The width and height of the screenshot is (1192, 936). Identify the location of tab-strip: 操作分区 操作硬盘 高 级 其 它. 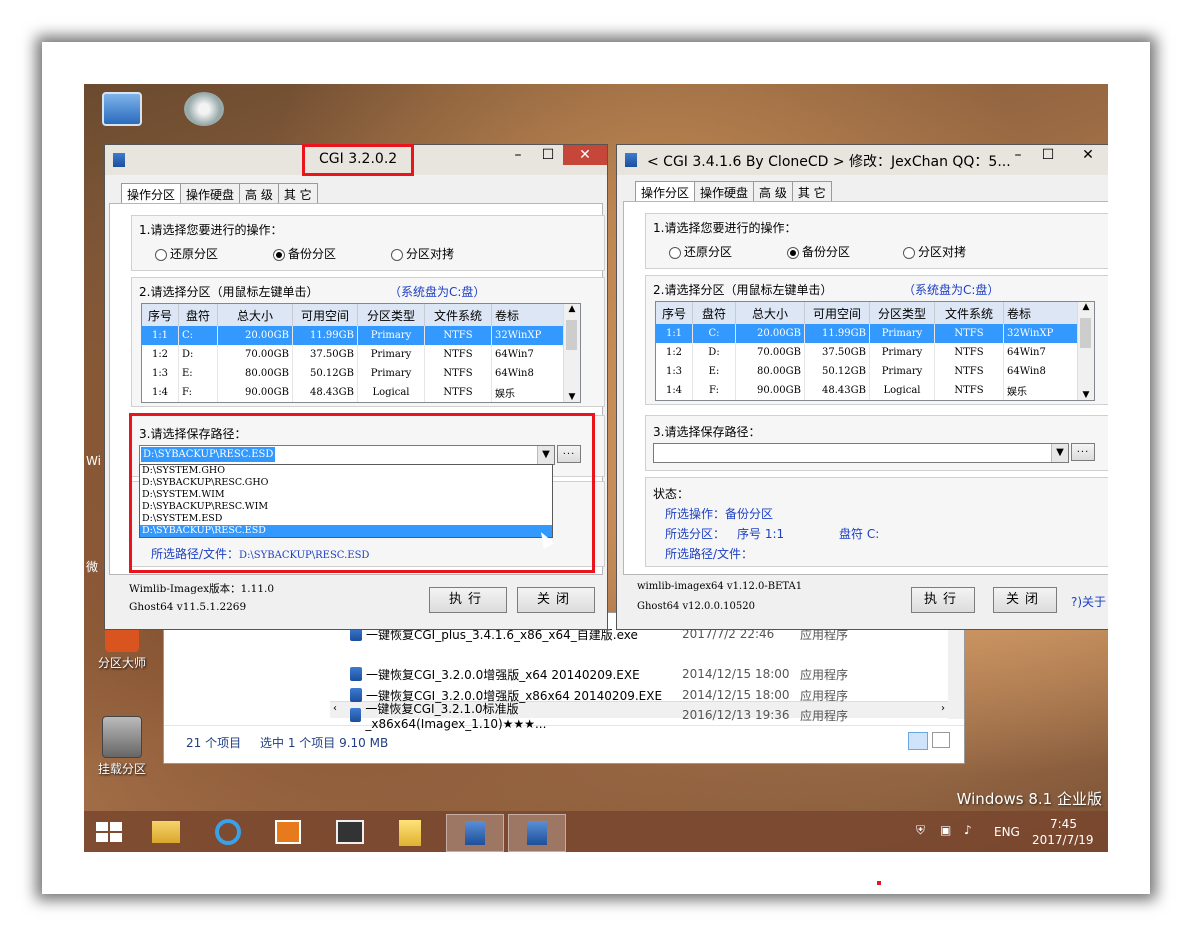
(733, 192).